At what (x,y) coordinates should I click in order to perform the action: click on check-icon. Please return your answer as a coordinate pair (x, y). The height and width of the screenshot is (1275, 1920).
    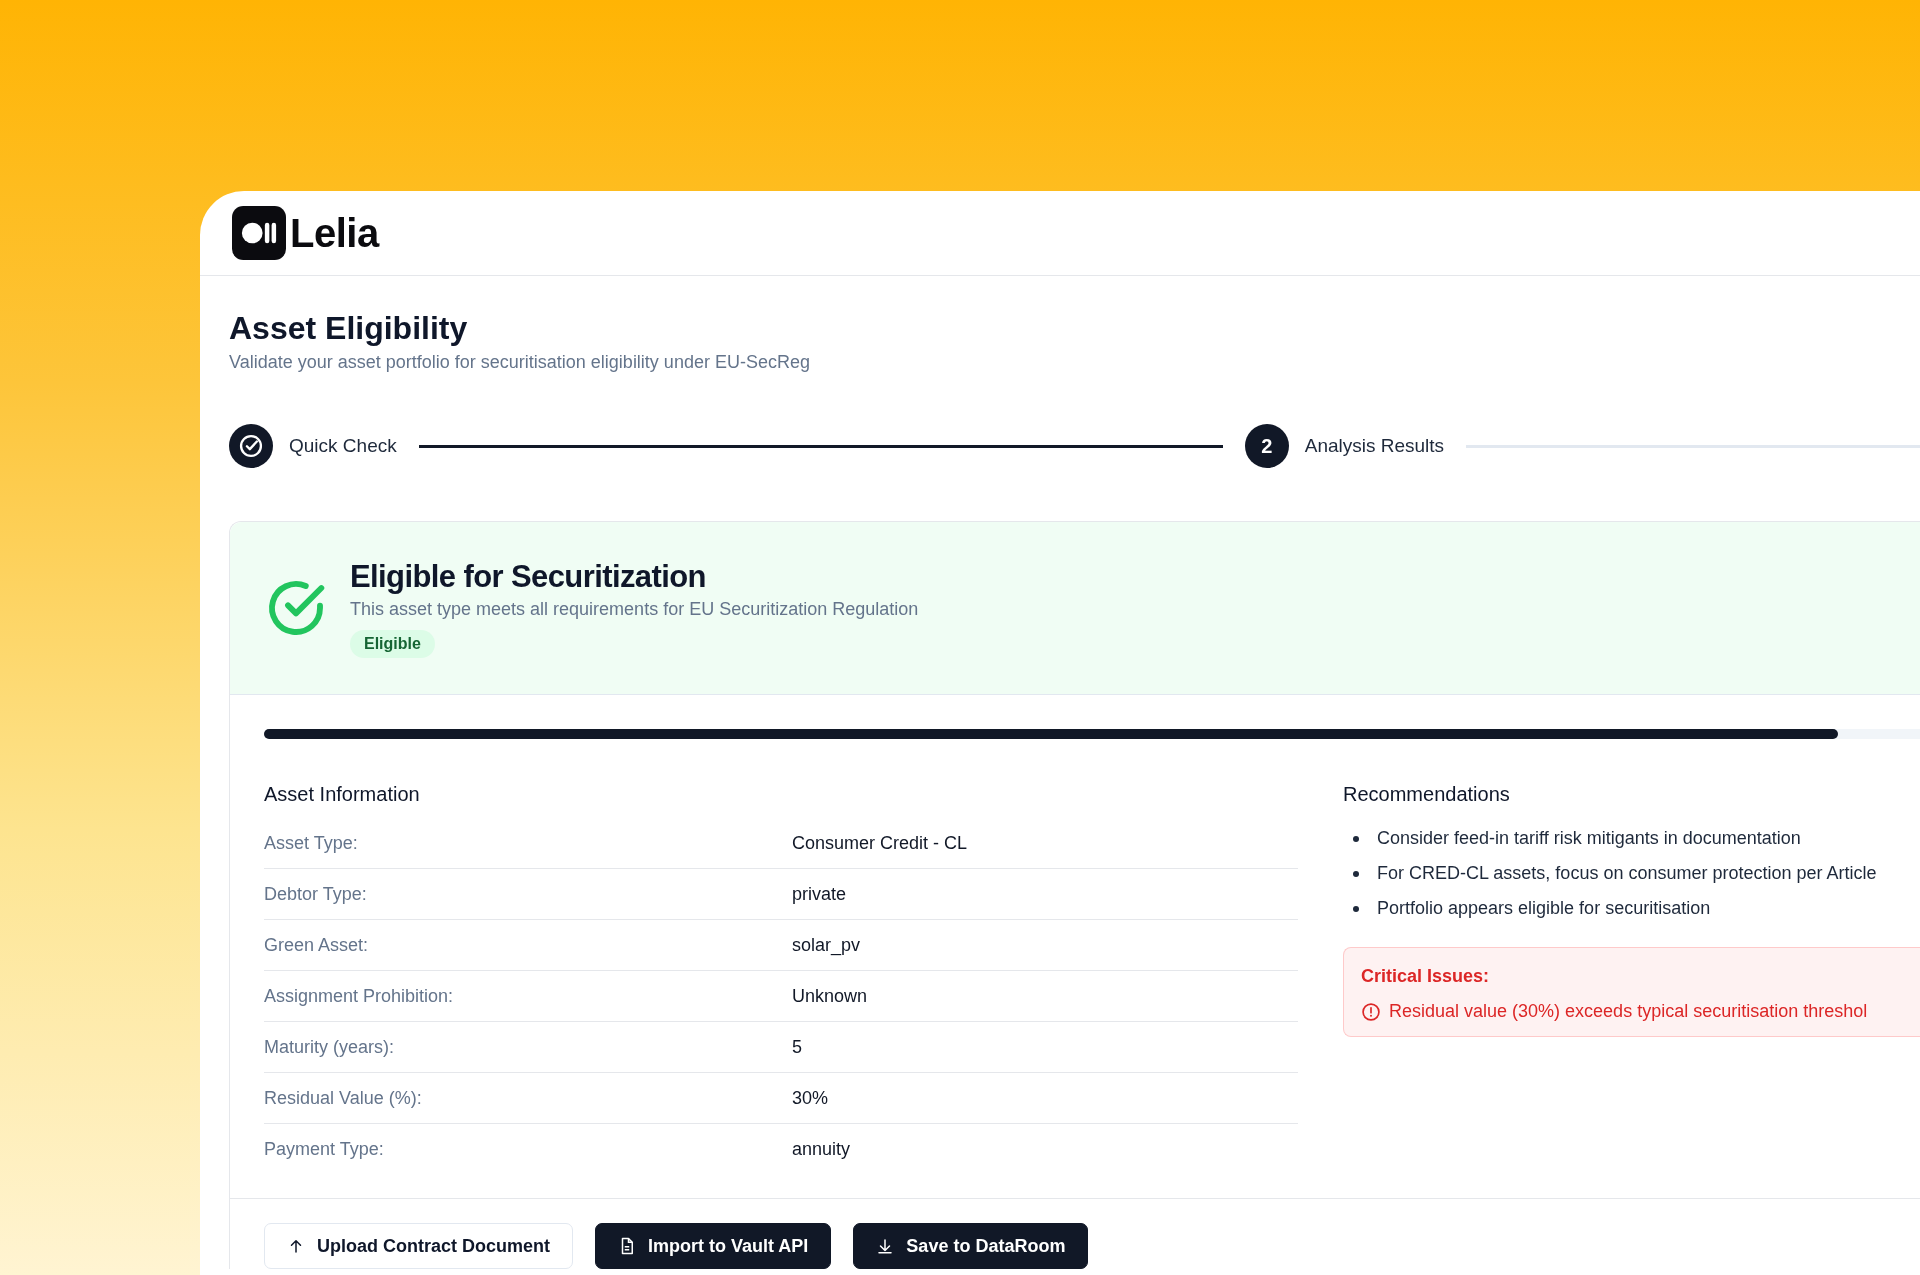
    Looking at the image, I should click on (251, 446).